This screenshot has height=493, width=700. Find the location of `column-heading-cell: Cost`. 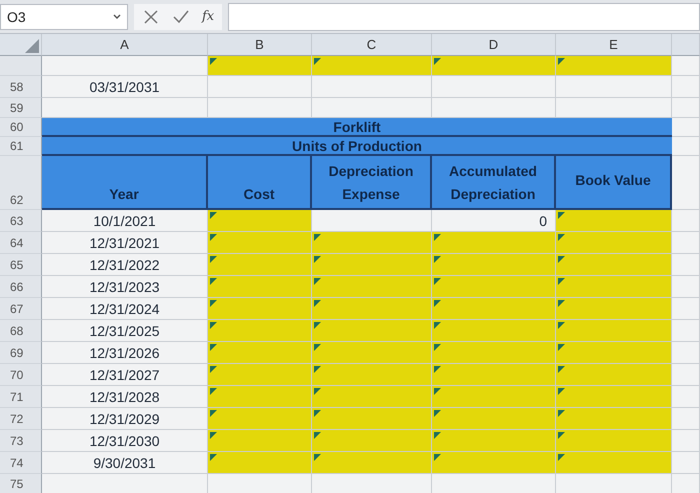

column-heading-cell: Cost is located at coordinates (260, 183).